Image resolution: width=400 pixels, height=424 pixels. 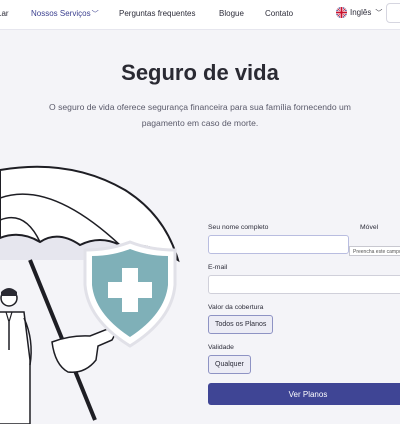 I want to click on email-label: E-mail, so click(x=218, y=267).